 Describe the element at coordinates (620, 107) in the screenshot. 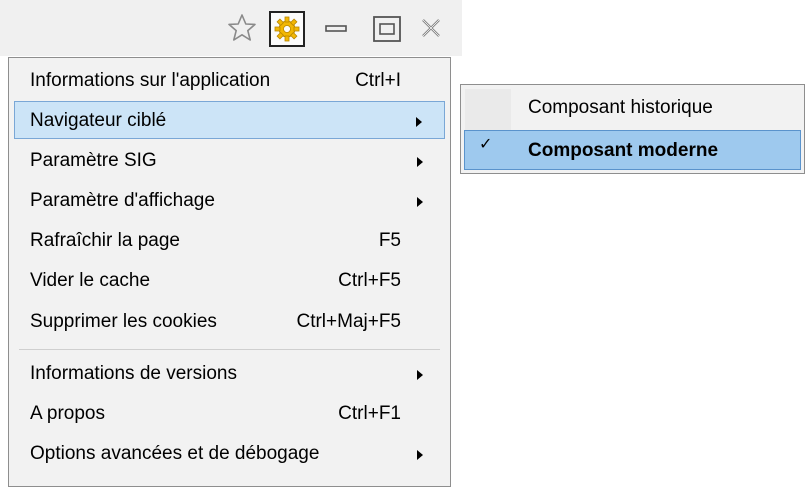

I see `submenu-item-label: Composant historique` at that location.